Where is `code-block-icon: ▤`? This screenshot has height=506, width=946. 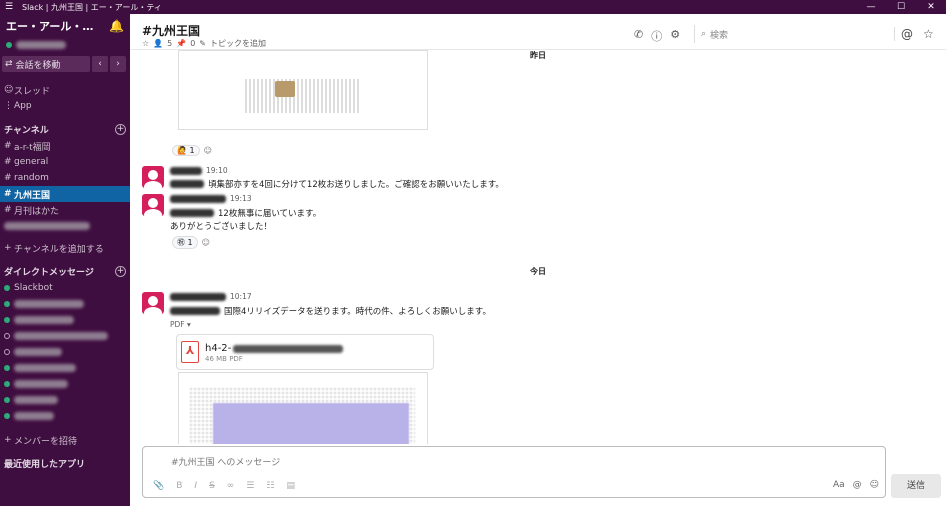 code-block-icon: ▤ is located at coordinates (290, 486).